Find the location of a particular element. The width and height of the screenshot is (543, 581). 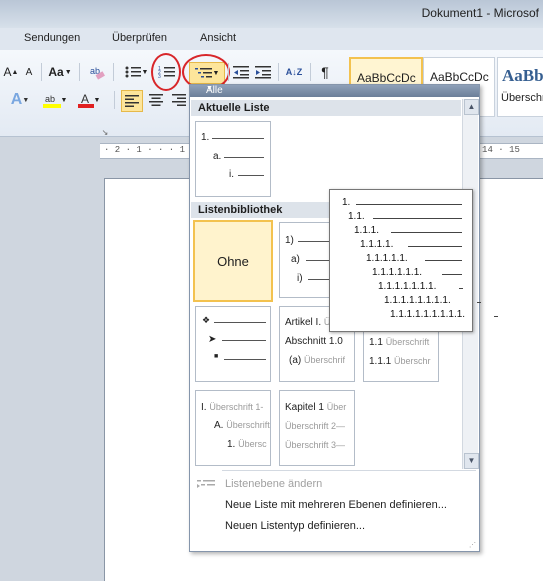

svg-text: ab is located at coordinates (50, 99).